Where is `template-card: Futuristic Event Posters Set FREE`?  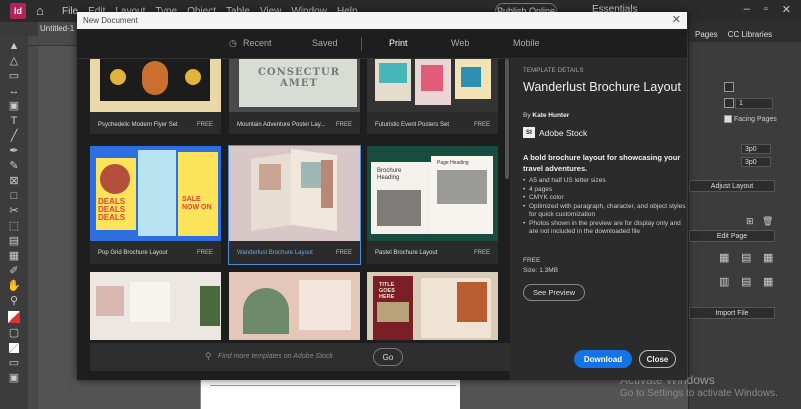 template-card: Futuristic Event Posters Set FREE is located at coordinates (432, 96).